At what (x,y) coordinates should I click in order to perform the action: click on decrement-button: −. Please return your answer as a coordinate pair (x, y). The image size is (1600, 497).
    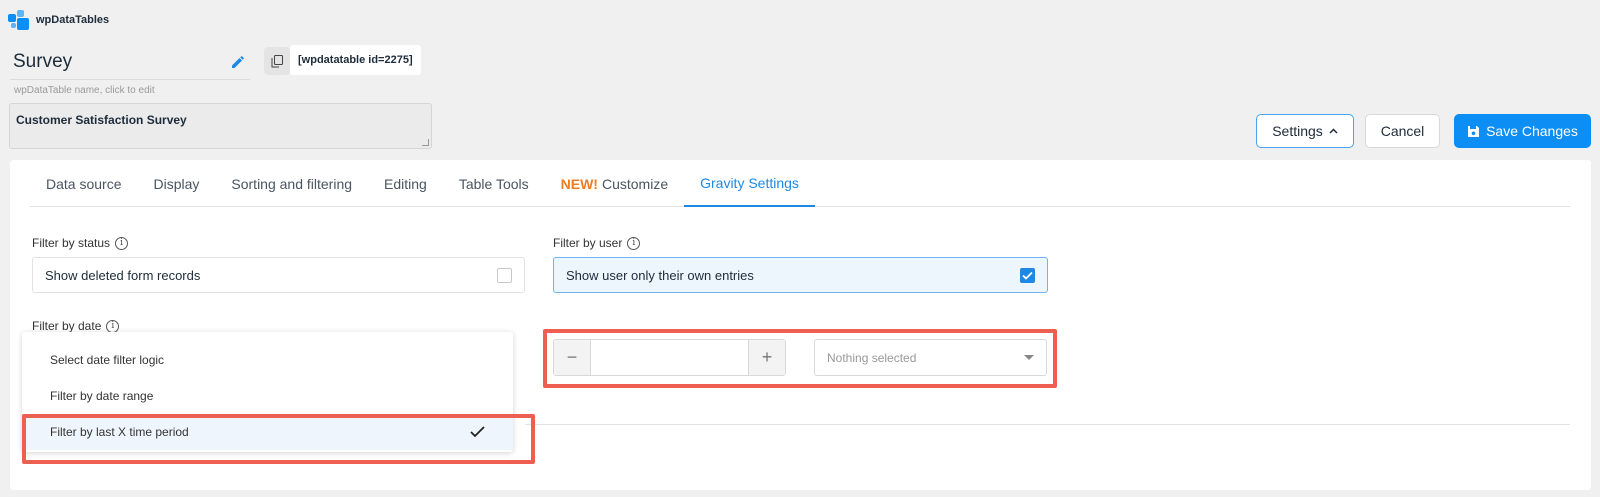
    Looking at the image, I should click on (572, 357).